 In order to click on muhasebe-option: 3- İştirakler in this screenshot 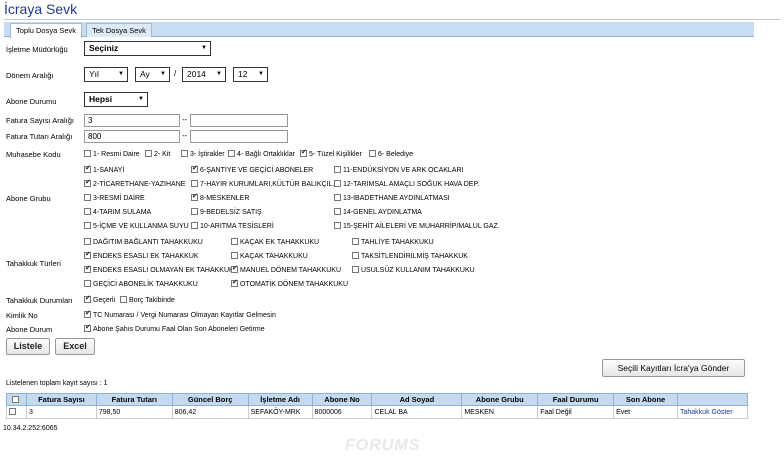, I will do `click(203, 154)`.